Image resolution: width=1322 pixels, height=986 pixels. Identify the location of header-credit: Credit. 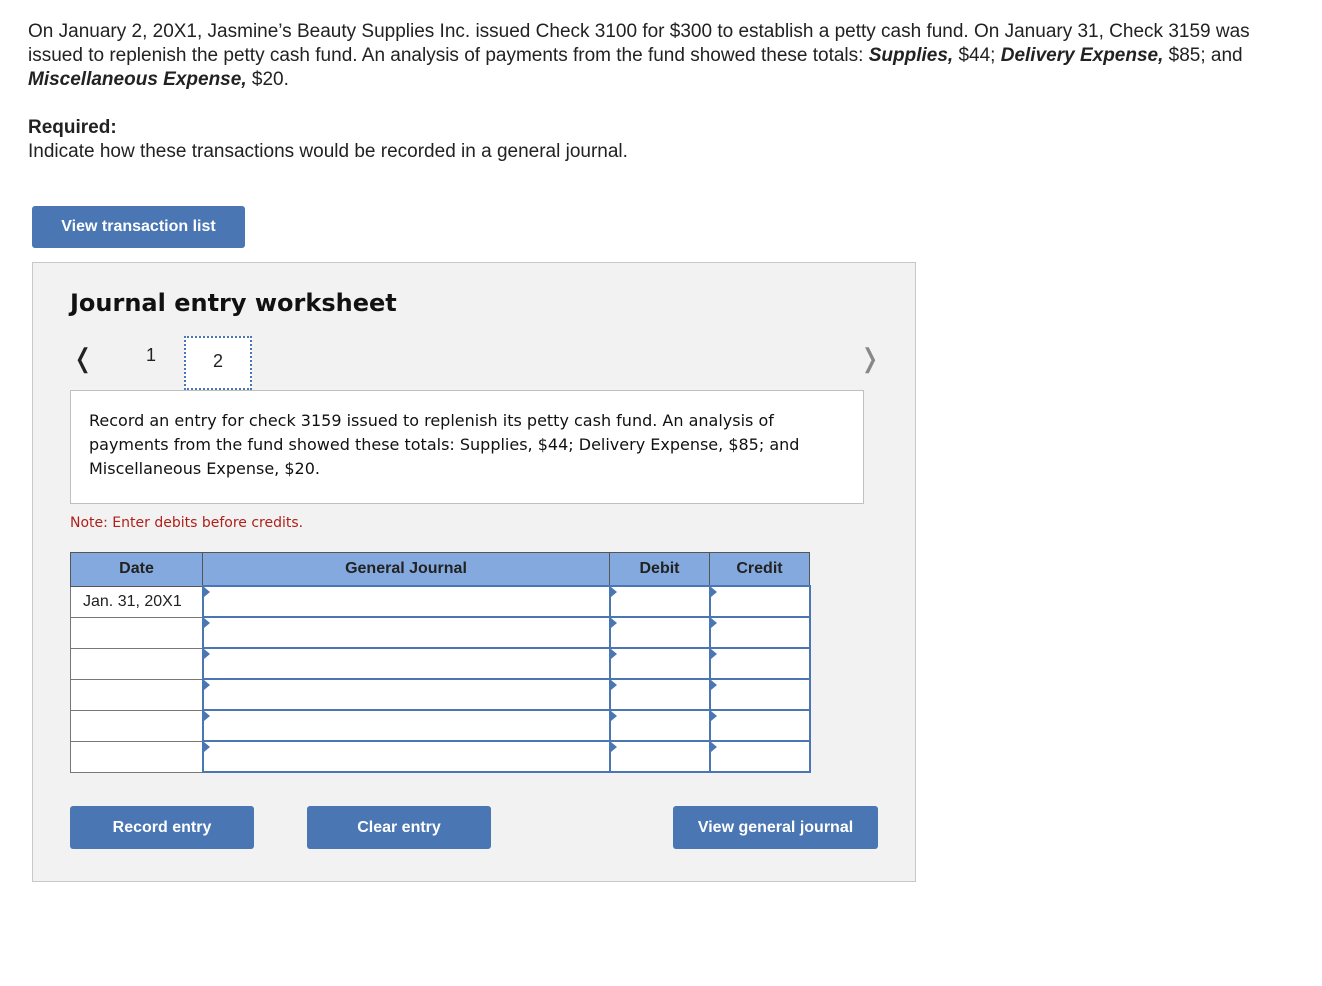
(759, 569).